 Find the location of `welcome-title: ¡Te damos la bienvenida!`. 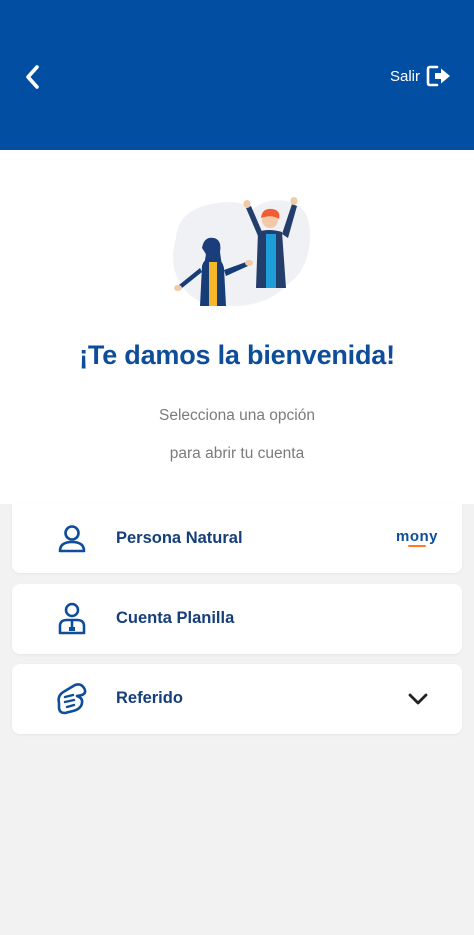

welcome-title: ¡Te damos la bienvenida! is located at coordinates (237, 355).